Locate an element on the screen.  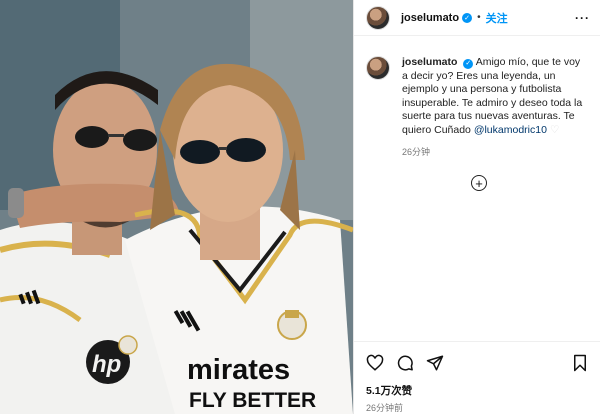
post-timestamp: 26分钟前 is located at coordinates (385, 408).